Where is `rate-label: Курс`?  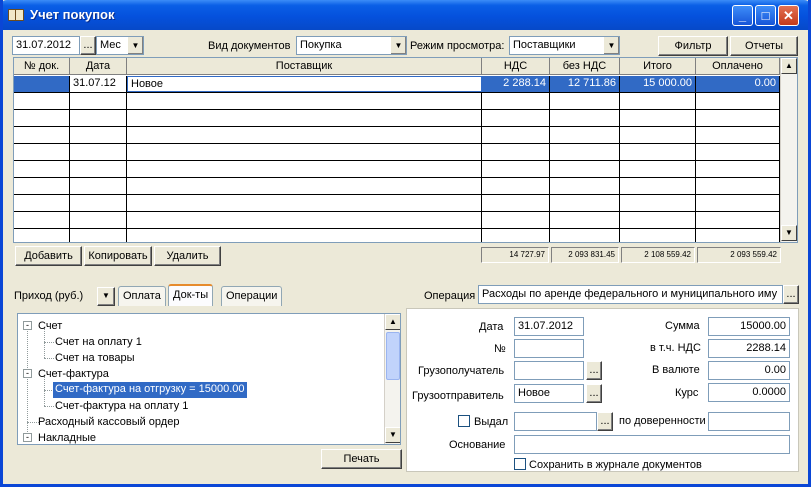 rate-label: Курс is located at coordinates (687, 393).